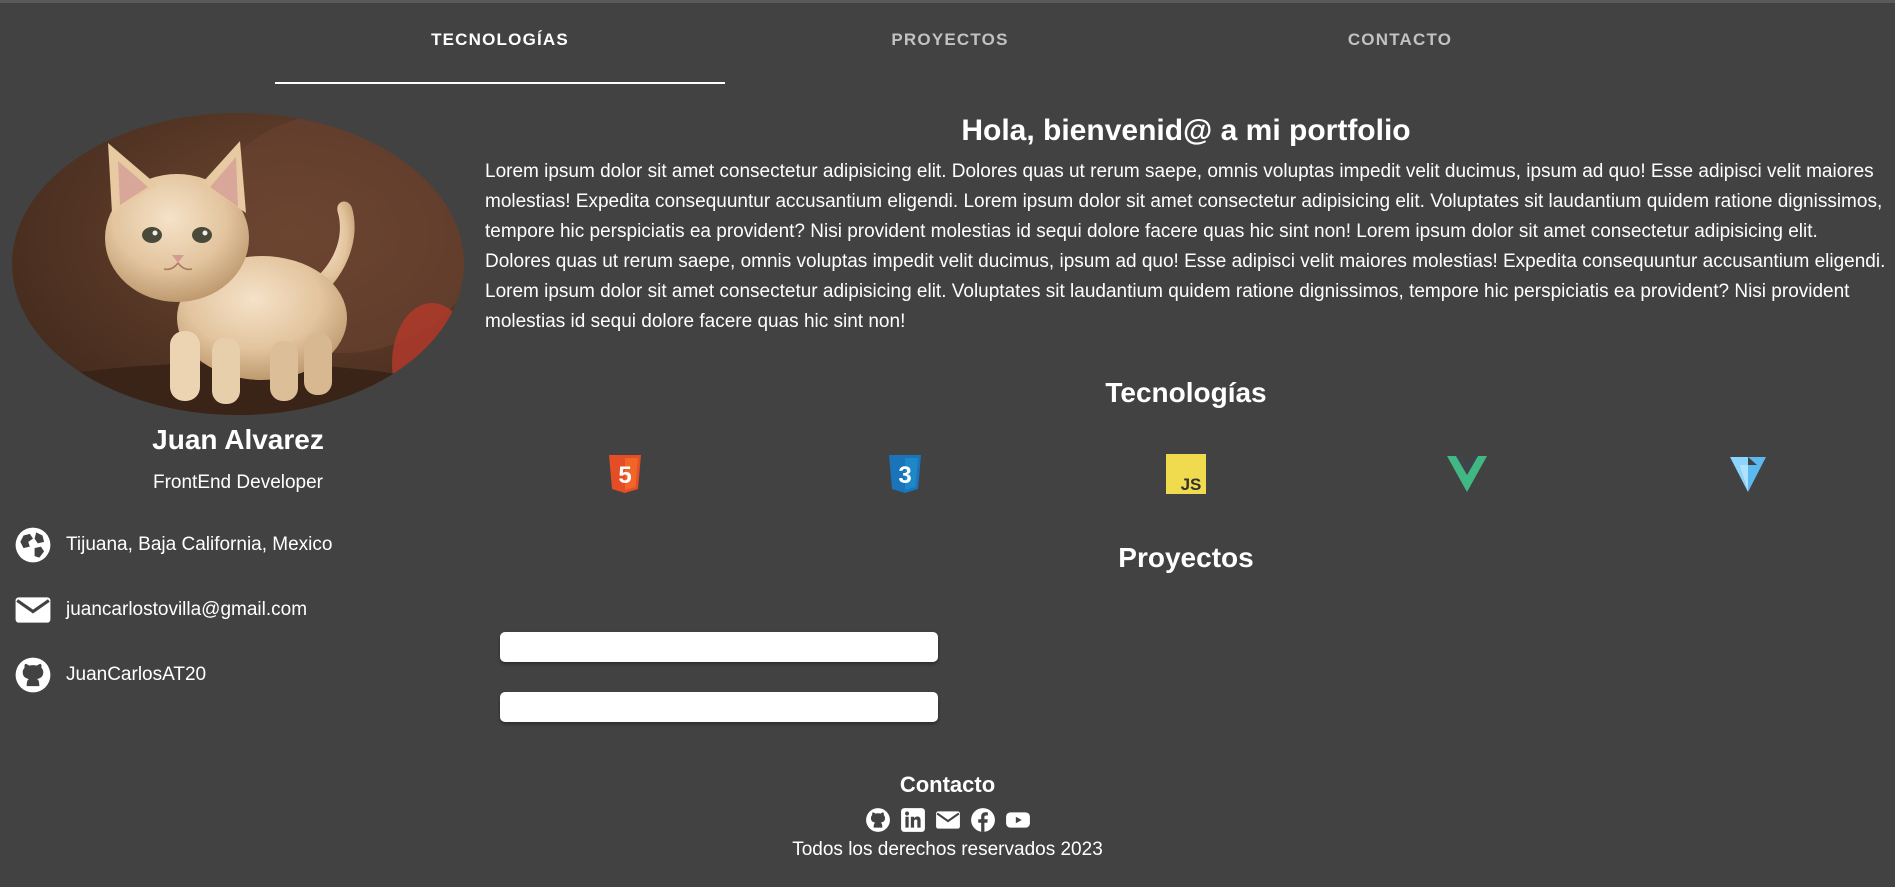 The image size is (1895, 887). I want to click on projects-title: Proyectos, so click(1186, 557).